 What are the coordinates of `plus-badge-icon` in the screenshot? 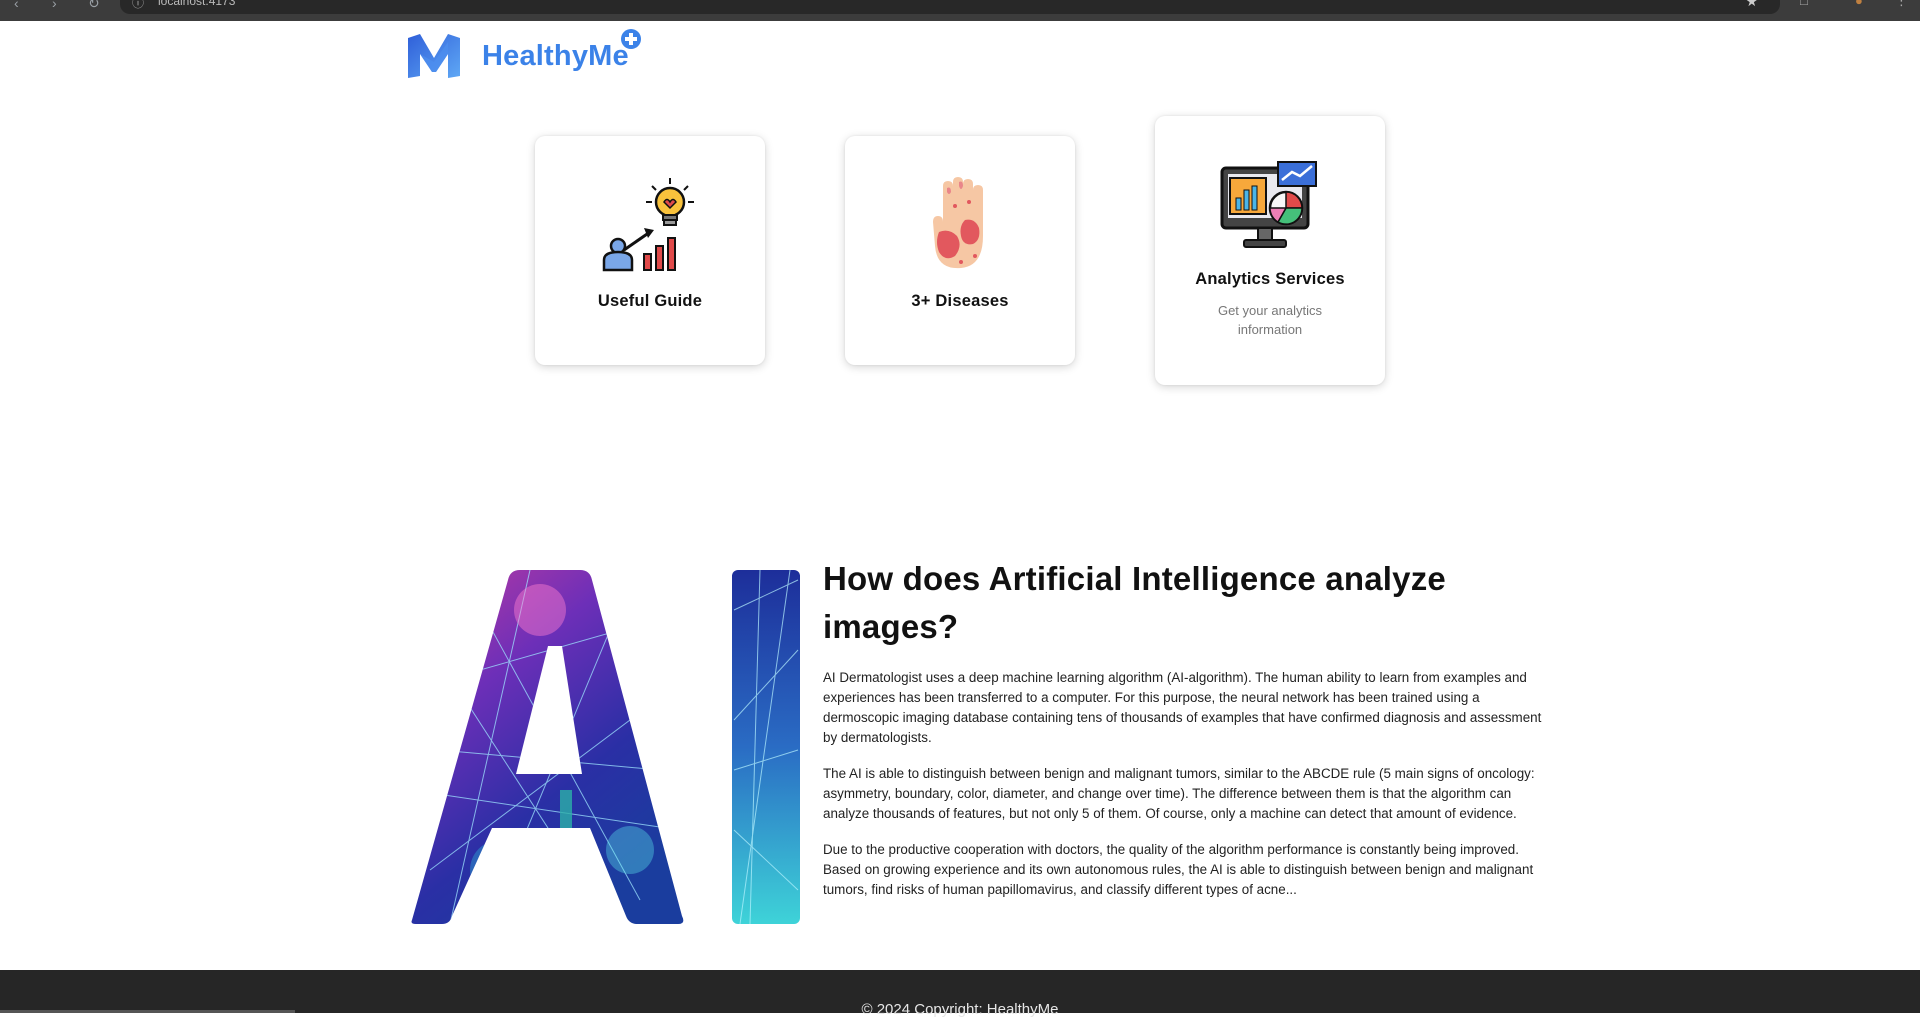 It's located at (631, 39).